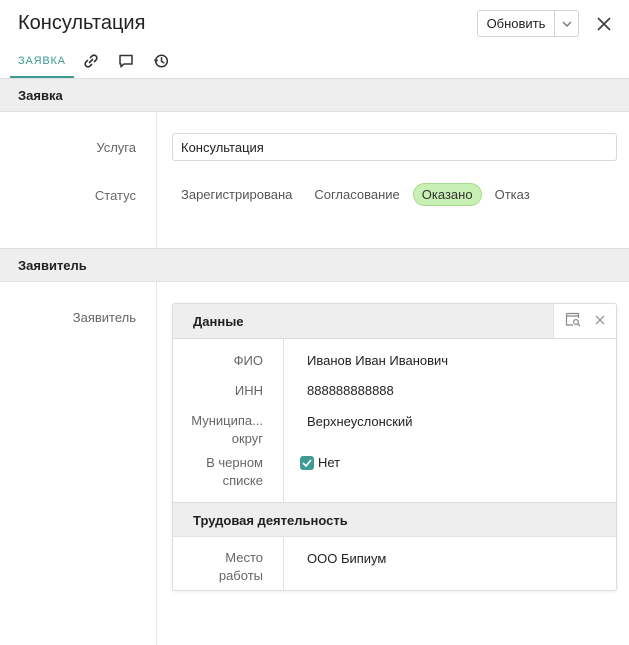 The width and height of the screenshot is (629, 645). What do you see at coordinates (115, 195) in the screenshot?
I see `status-label: Статус` at bounding box center [115, 195].